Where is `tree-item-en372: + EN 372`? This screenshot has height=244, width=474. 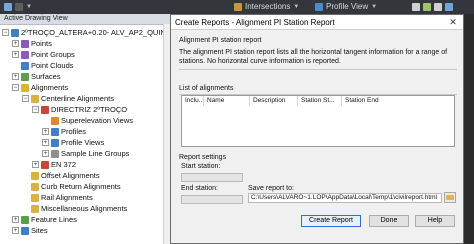
tree-item-en372: + EN 372 is located at coordinates (54, 164).